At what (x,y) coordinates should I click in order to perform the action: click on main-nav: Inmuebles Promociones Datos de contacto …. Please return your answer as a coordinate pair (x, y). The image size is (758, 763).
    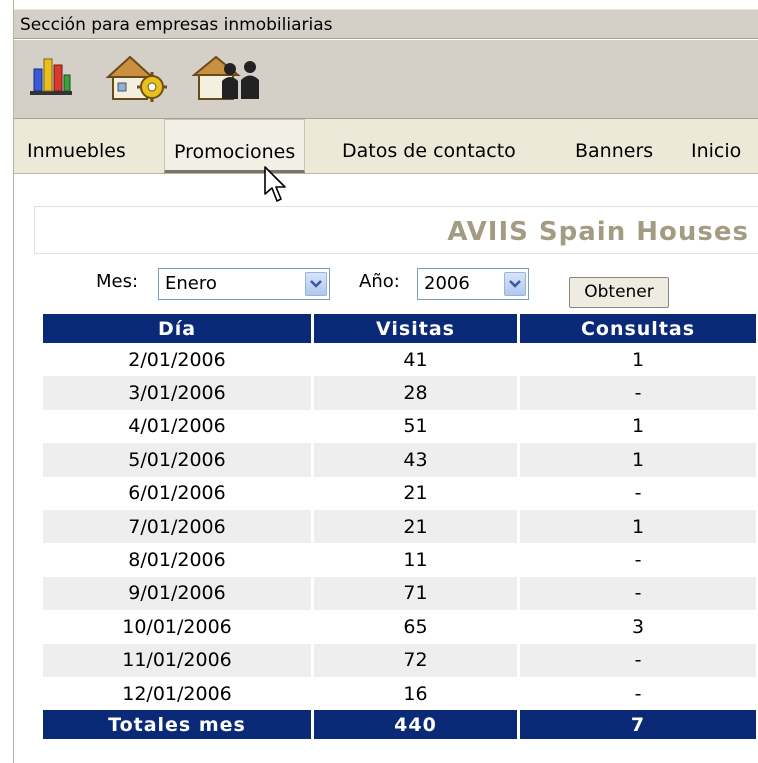
    Looking at the image, I should click on (386, 146).